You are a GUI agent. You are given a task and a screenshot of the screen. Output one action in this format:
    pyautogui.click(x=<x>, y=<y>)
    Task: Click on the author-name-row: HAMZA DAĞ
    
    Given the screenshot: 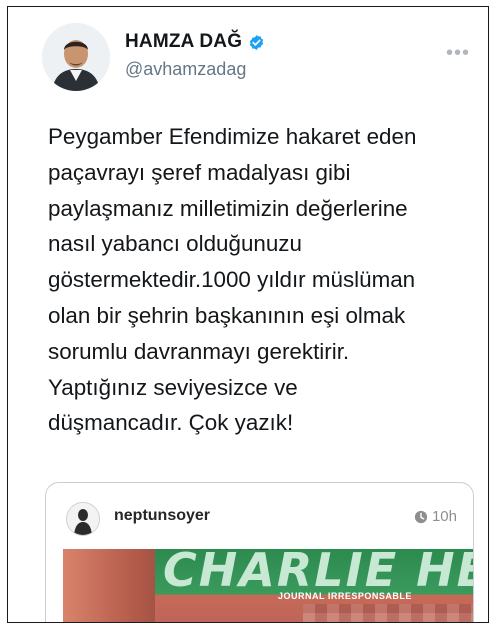 What is the action you would take?
    pyautogui.click(x=195, y=42)
    